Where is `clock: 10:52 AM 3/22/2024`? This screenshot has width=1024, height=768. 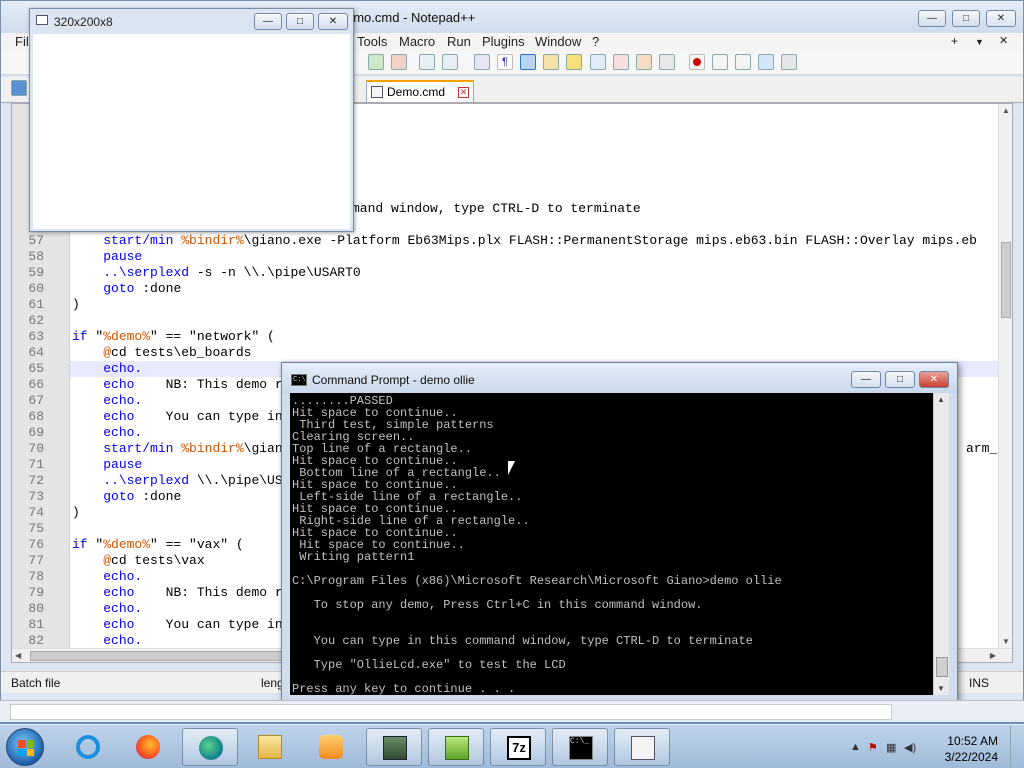 clock: 10:52 AM 3/22/2024 is located at coordinates (971, 749).